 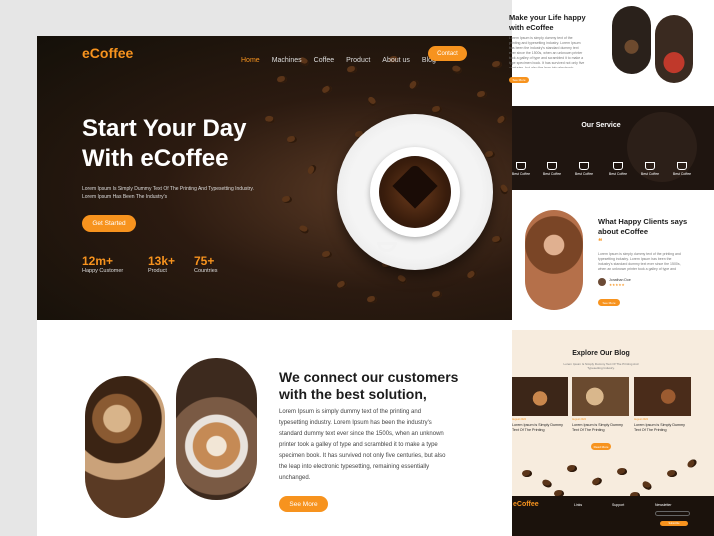 What do you see at coordinates (601, 446) in the screenshot?
I see `read-more-button: Read More` at bounding box center [601, 446].